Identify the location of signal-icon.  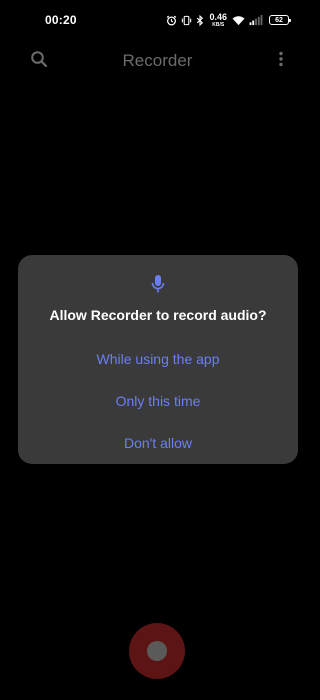
(256, 20).